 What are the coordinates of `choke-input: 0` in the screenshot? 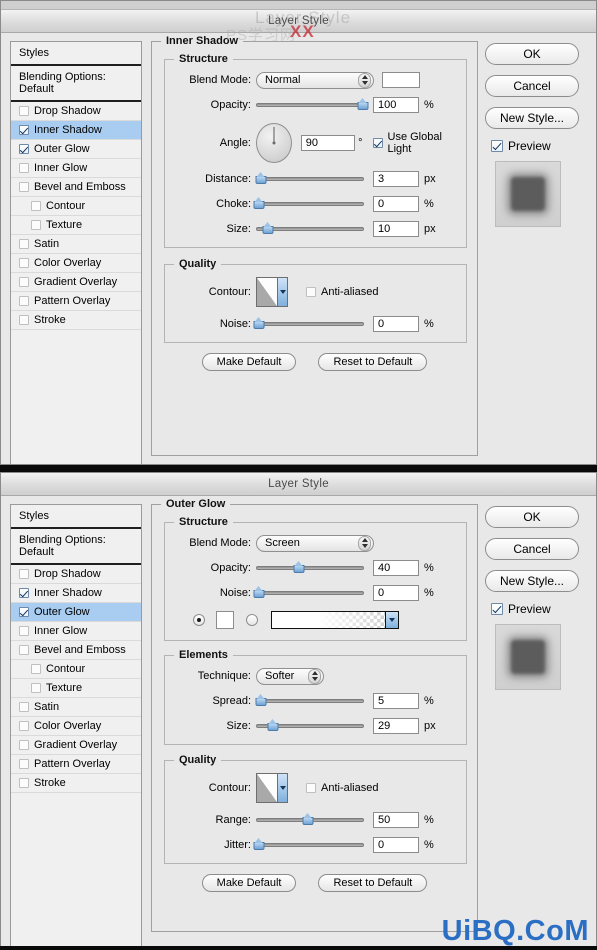 It's located at (396, 204).